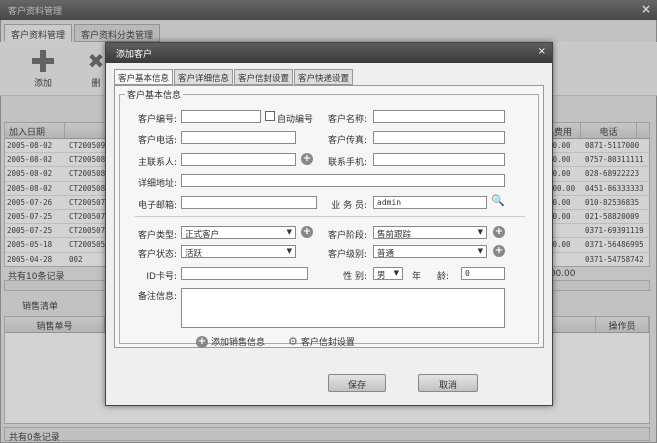  What do you see at coordinates (483, 273) in the screenshot?
I see `age-input: 0` at bounding box center [483, 273].